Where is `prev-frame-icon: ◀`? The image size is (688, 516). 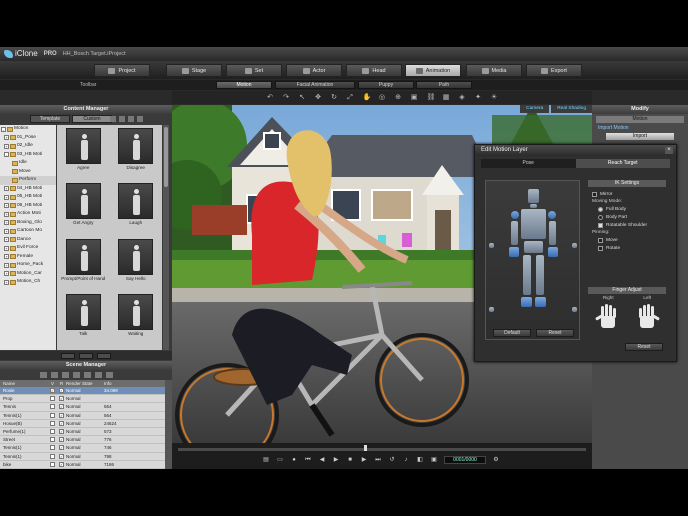 prev-frame-icon: ◀ is located at coordinates (322, 460).